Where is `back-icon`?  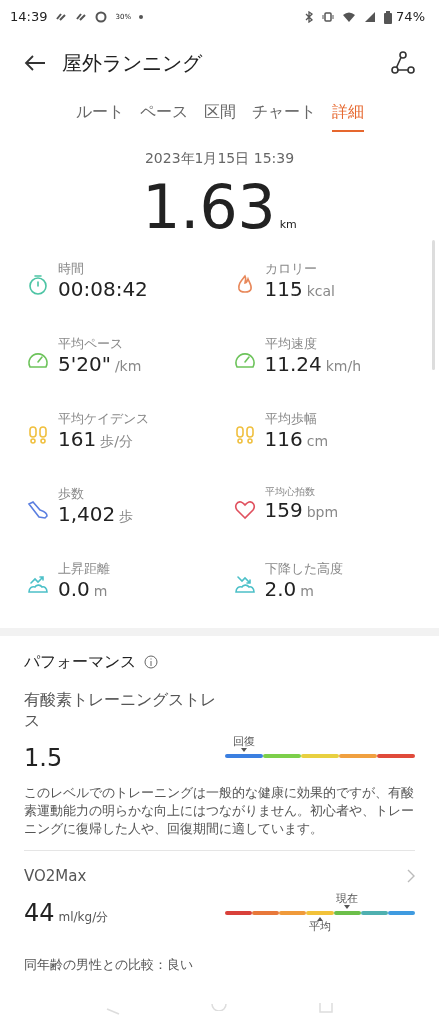 back-icon is located at coordinates (35, 63).